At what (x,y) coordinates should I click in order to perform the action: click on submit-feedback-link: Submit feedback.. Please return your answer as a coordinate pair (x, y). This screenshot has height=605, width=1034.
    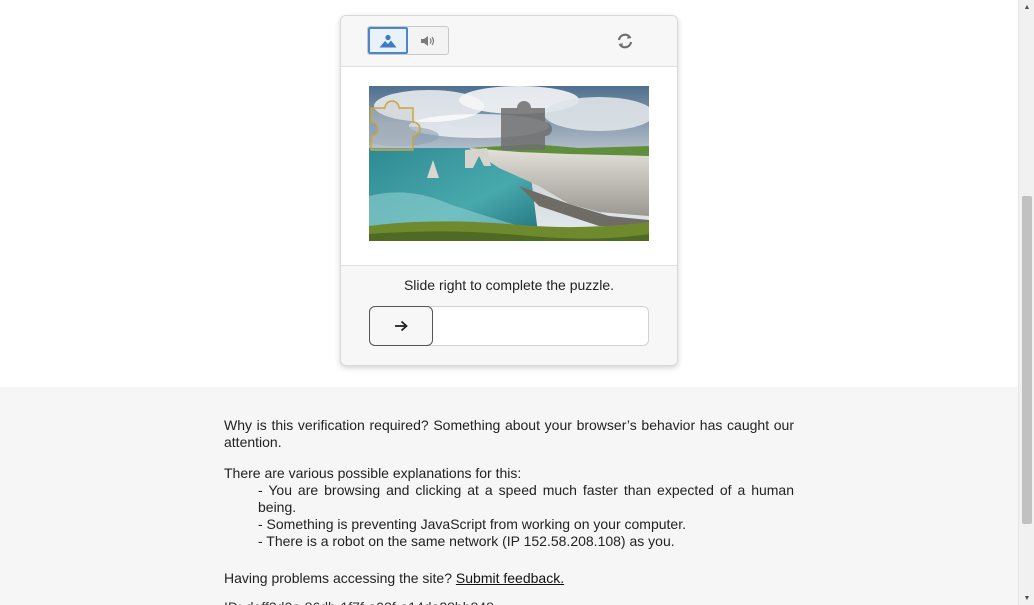
    Looking at the image, I should click on (510, 578).